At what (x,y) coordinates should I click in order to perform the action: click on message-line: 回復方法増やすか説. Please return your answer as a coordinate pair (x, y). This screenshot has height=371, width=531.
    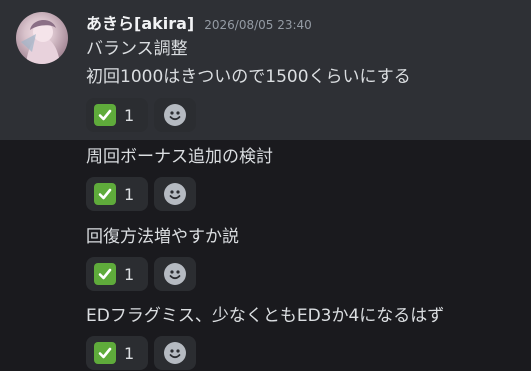
    Looking at the image, I should click on (162, 237).